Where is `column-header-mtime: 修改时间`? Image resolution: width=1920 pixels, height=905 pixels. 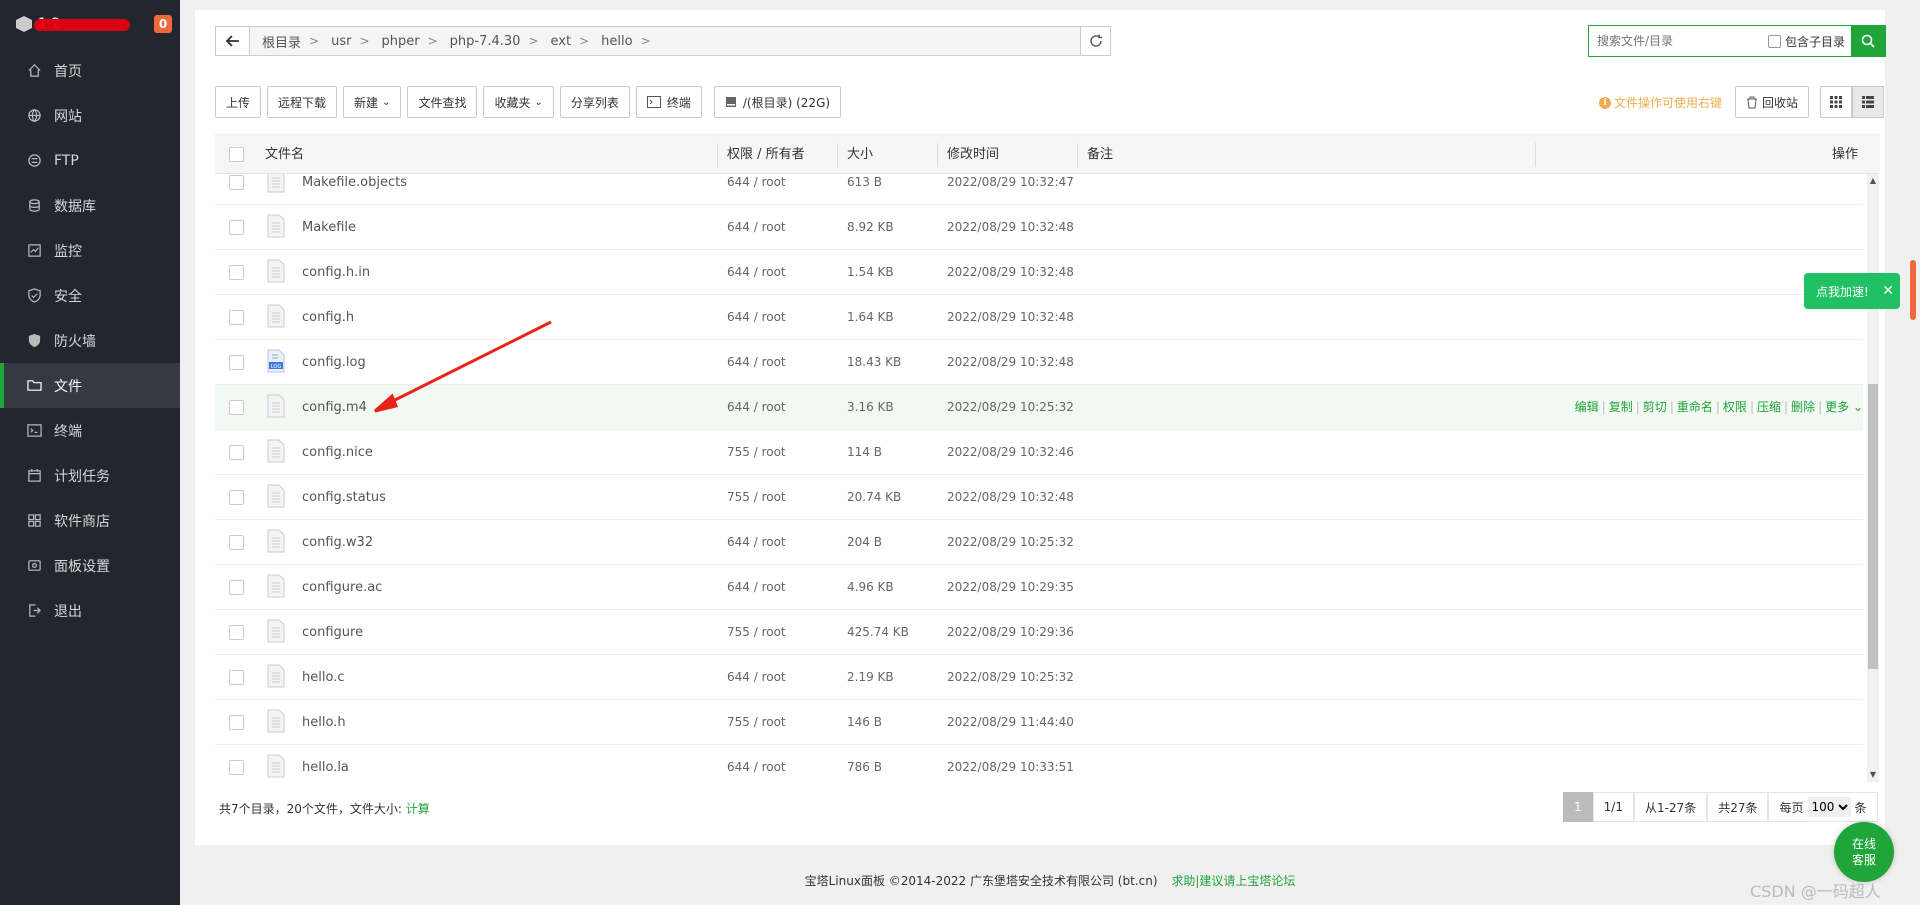 column-header-mtime: 修改时间 is located at coordinates (973, 155).